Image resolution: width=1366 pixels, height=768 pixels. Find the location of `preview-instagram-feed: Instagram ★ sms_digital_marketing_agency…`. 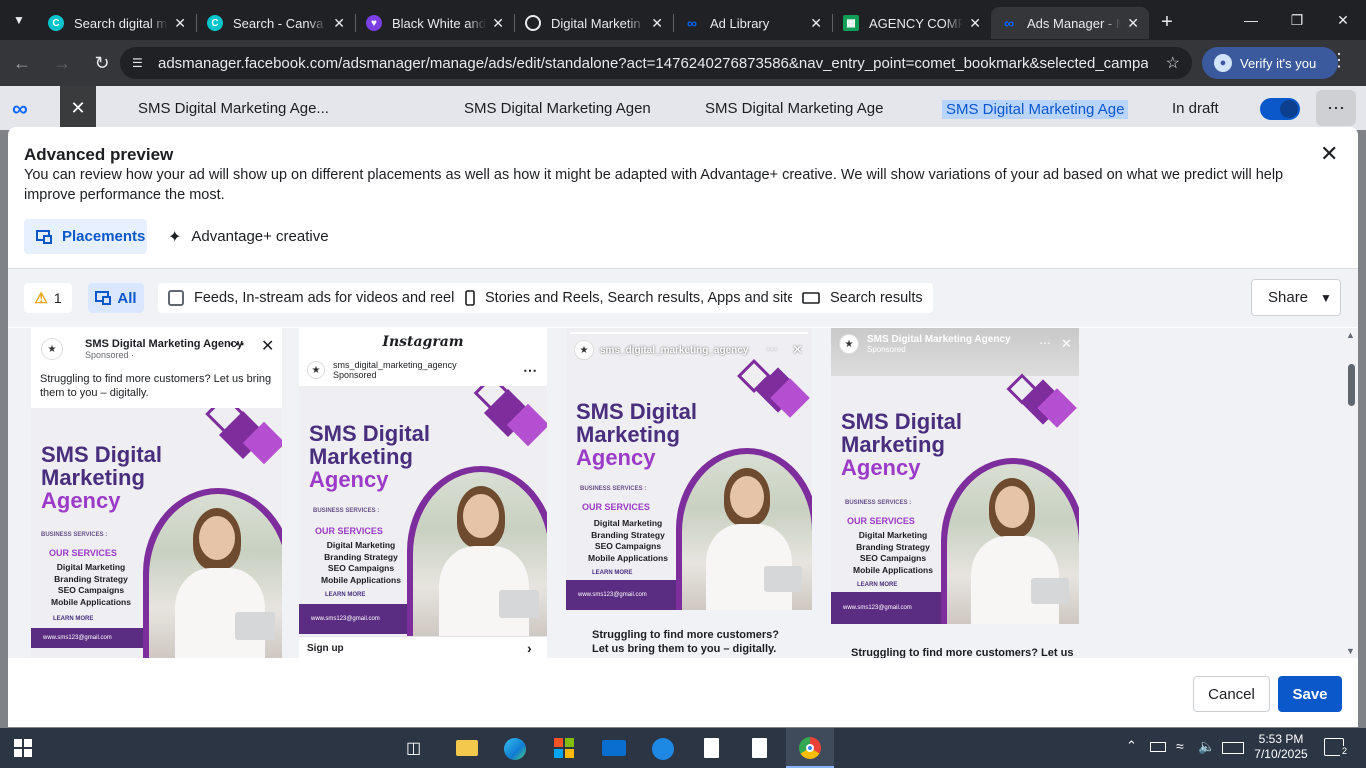

preview-instagram-feed: Instagram ★ sms_digital_marketing_agency… is located at coordinates (423, 493).